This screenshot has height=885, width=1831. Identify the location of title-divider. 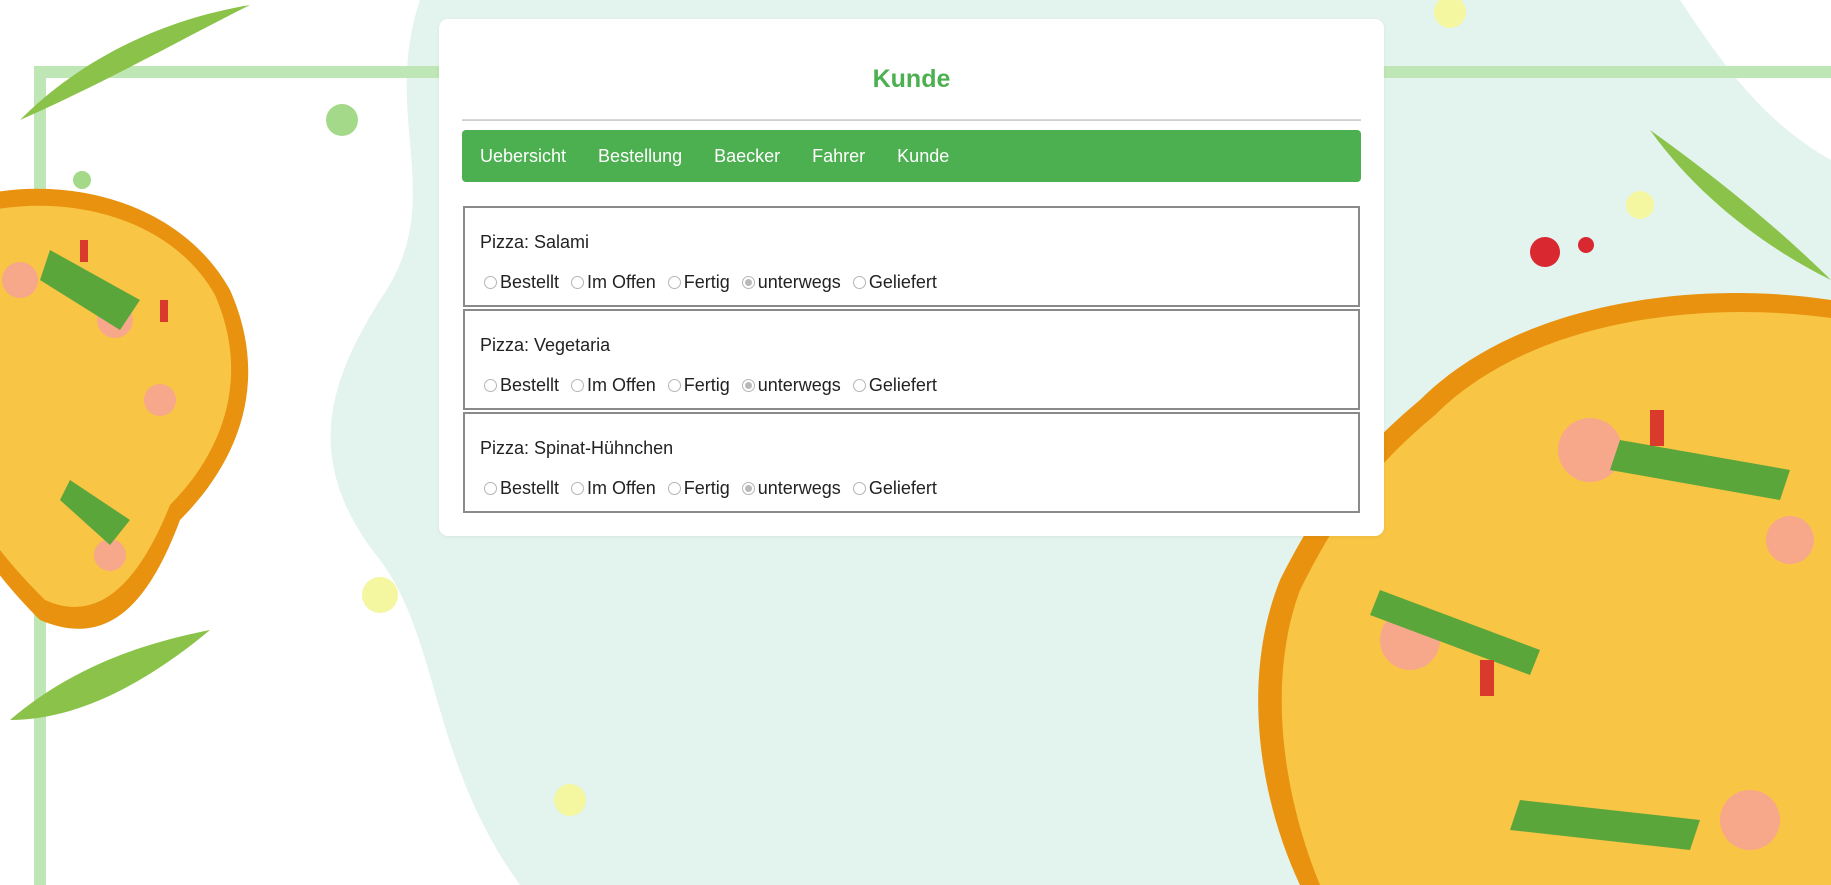
(911, 120).